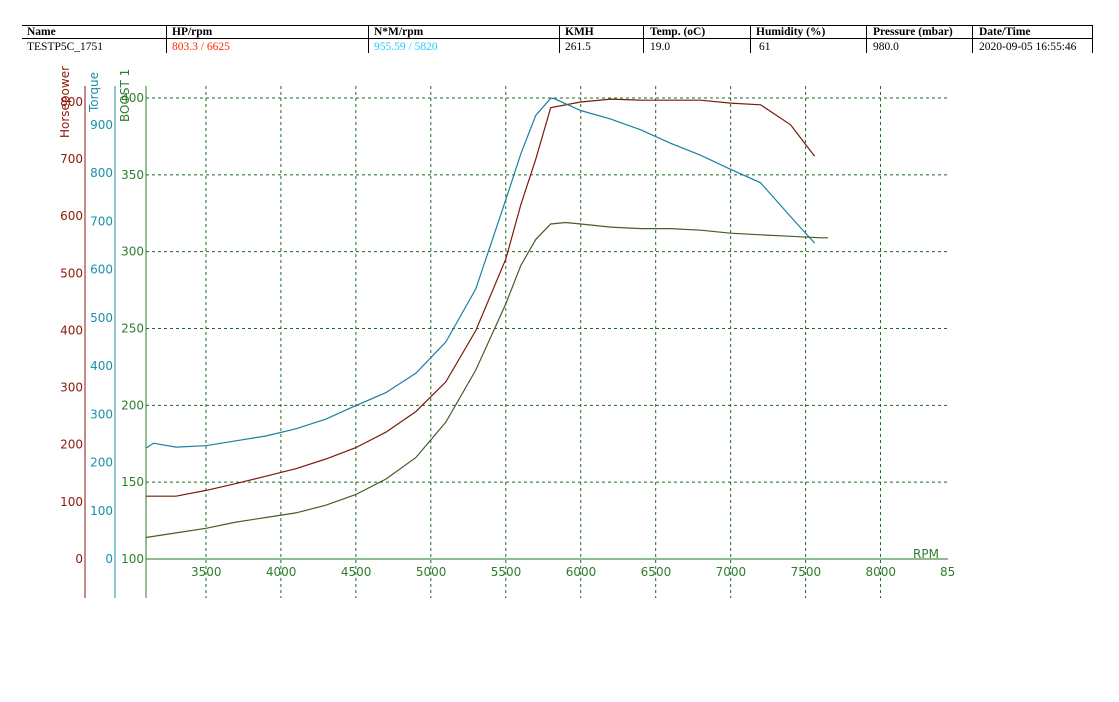  I want to click on x-tick-label: 8000, so click(881, 572).